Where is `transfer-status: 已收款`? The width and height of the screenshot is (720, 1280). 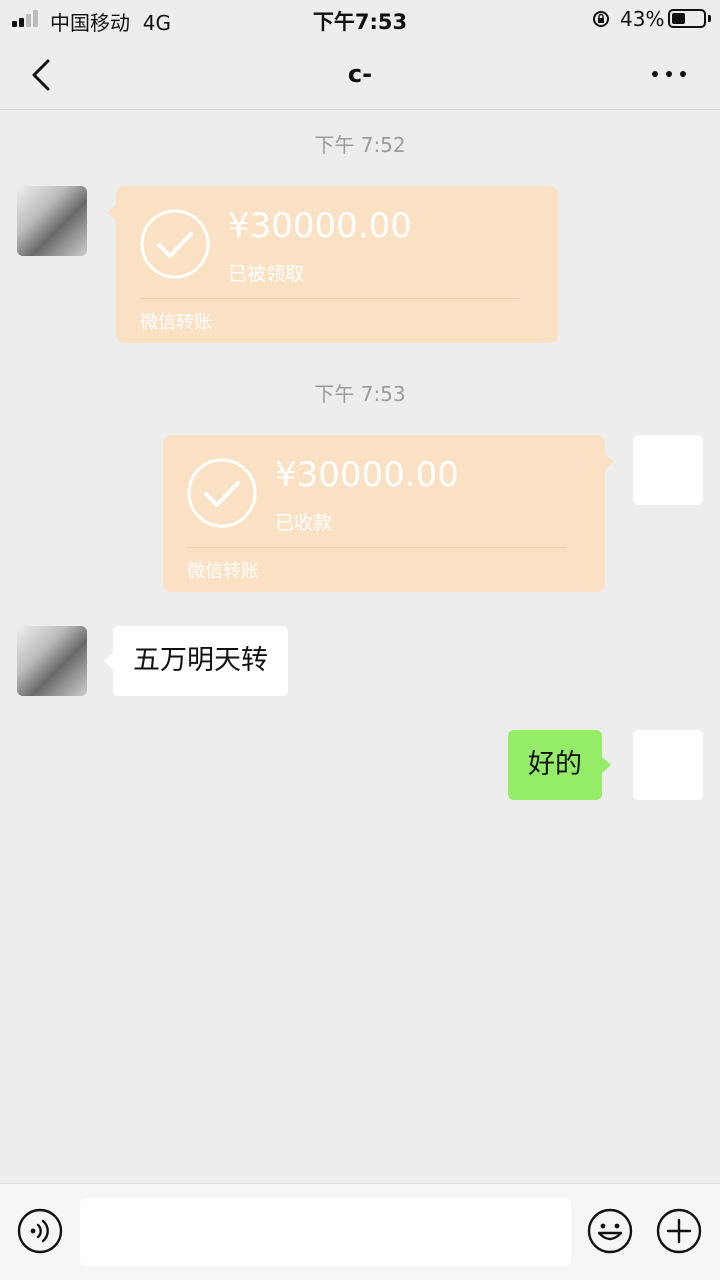 transfer-status: 已收款 is located at coordinates (304, 523).